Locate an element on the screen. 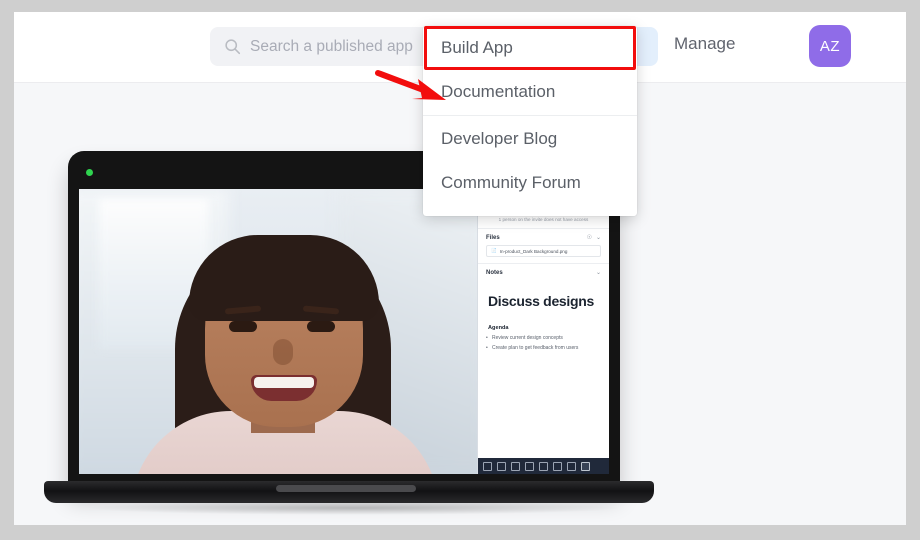  laptop-shadow is located at coordinates (354, 508).